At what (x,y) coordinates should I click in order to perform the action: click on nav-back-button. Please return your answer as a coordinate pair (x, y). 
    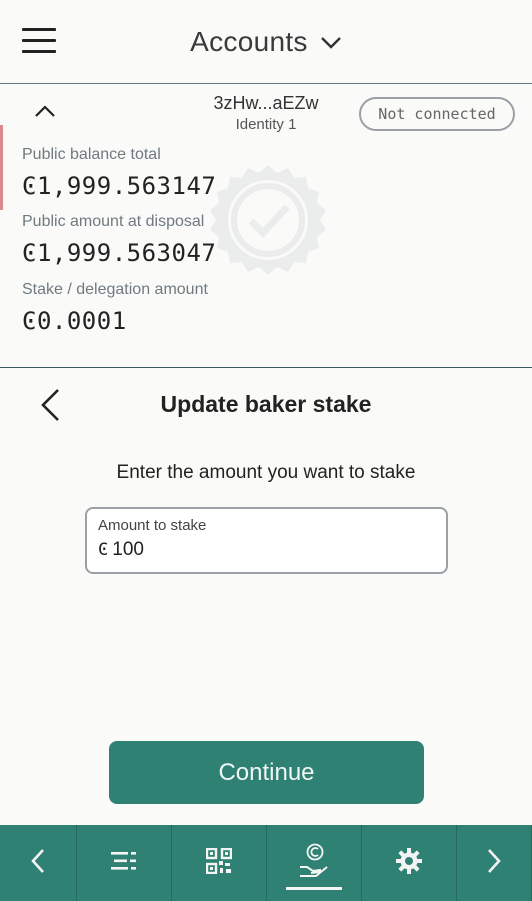
    Looking at the image, I should click on (38, 863).